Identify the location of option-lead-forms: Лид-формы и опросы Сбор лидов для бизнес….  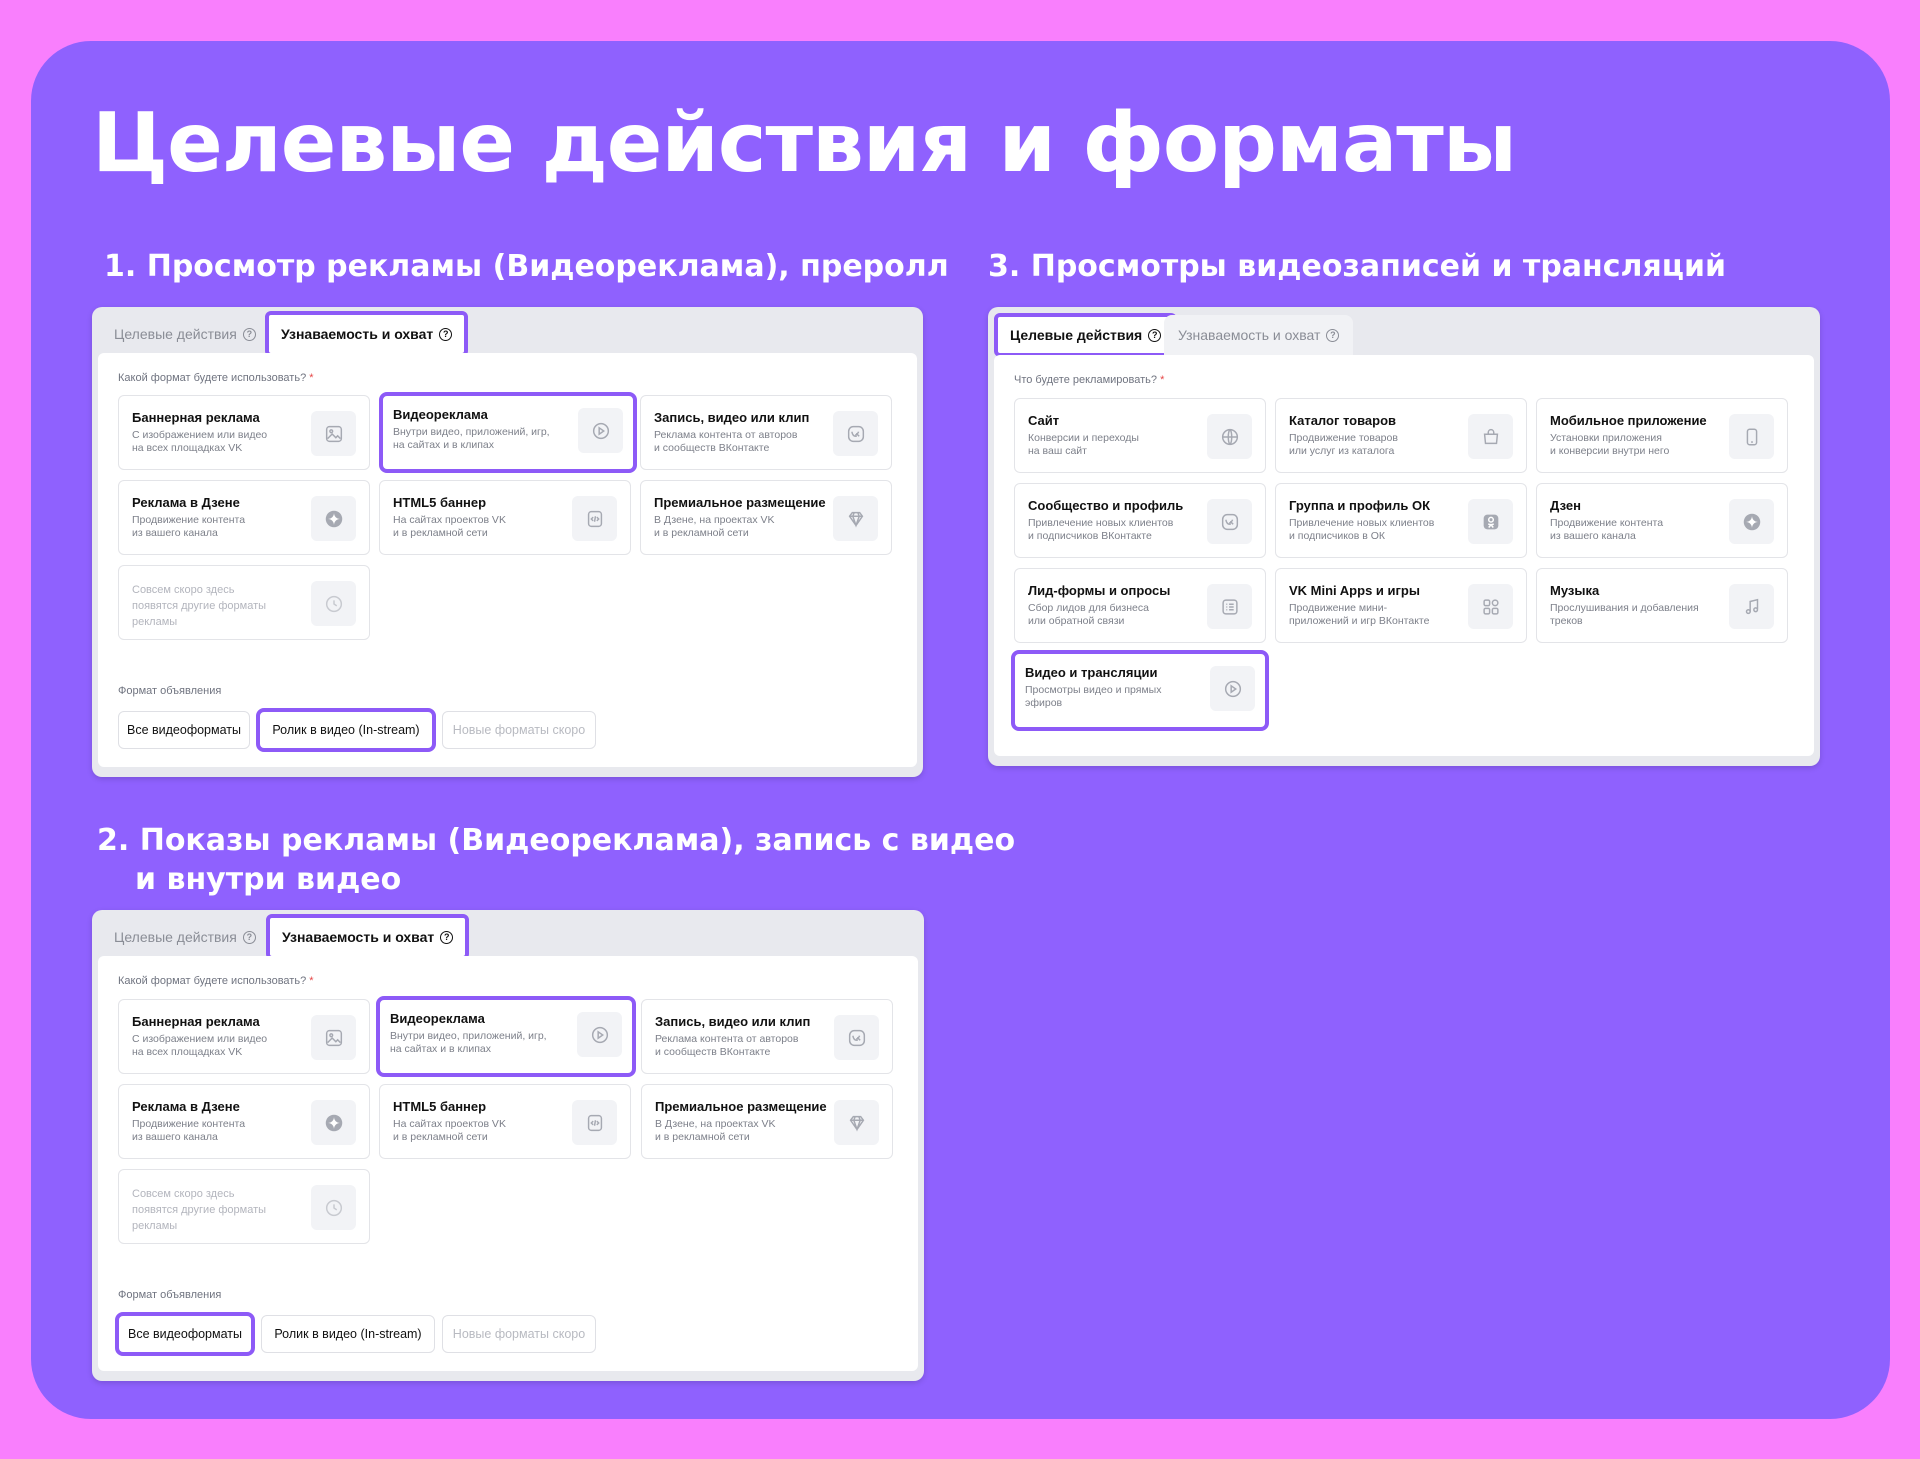
(1140, 605).